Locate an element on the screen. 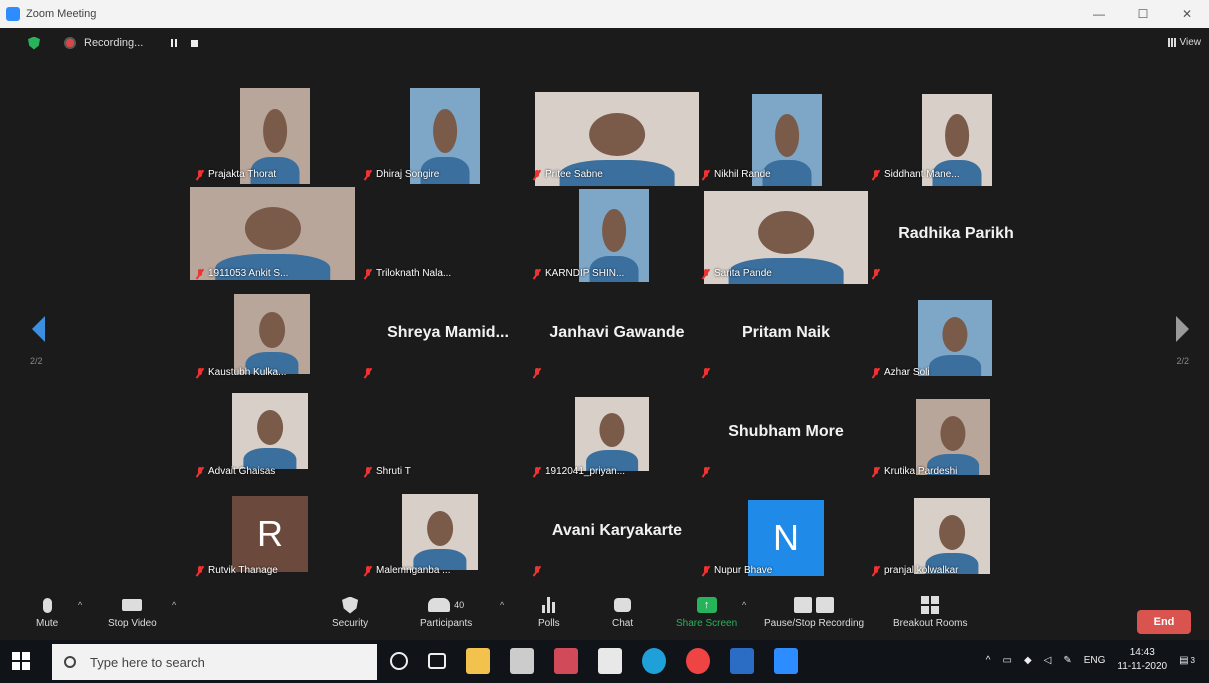 The height and width of the screenshot is (683, 1209). participants-options-caret-icon: ^ is located at coordinates (502, 605).